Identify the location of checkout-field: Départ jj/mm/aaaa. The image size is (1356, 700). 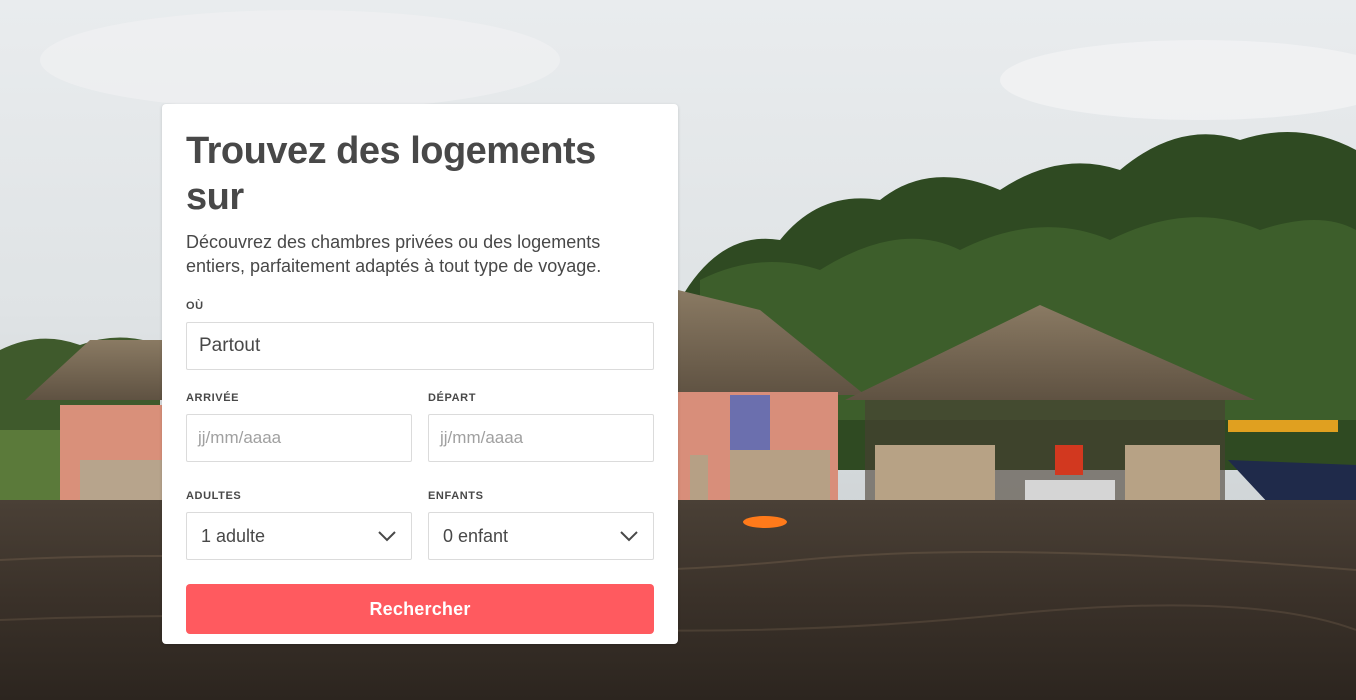
(541, 426).